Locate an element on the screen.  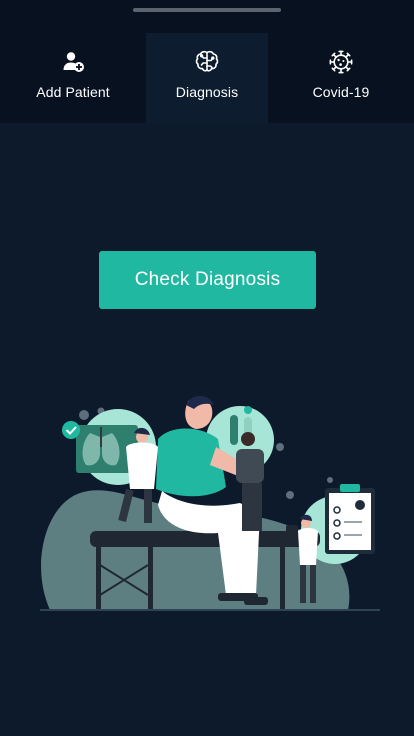
add-user-icon is located at coordinates (73, 62).